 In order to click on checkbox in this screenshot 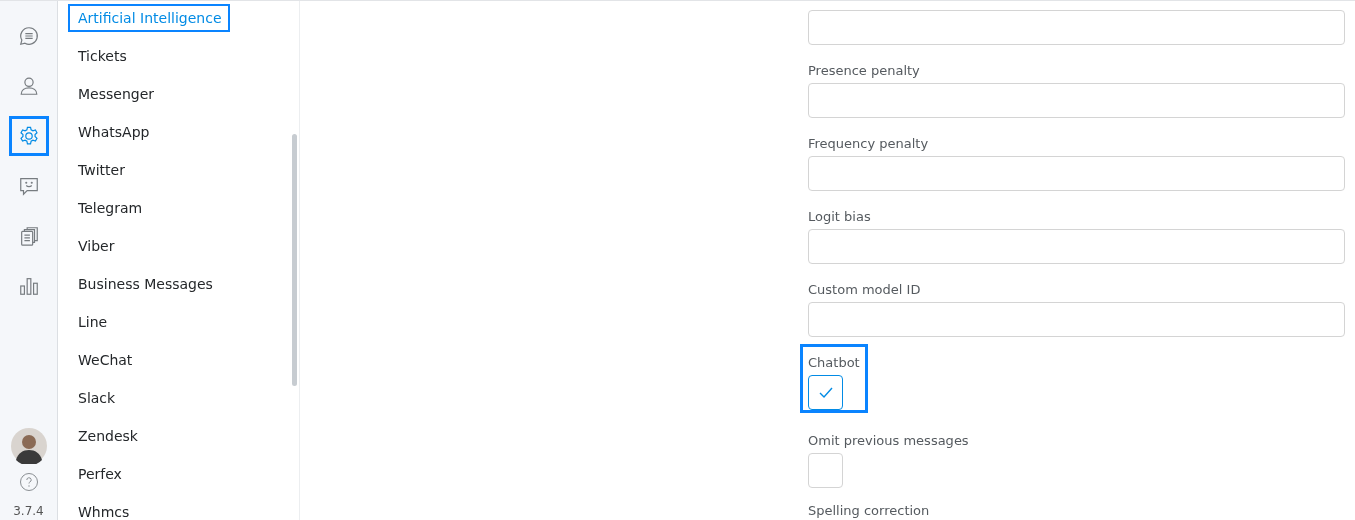, I will do `click(825, 392)`.